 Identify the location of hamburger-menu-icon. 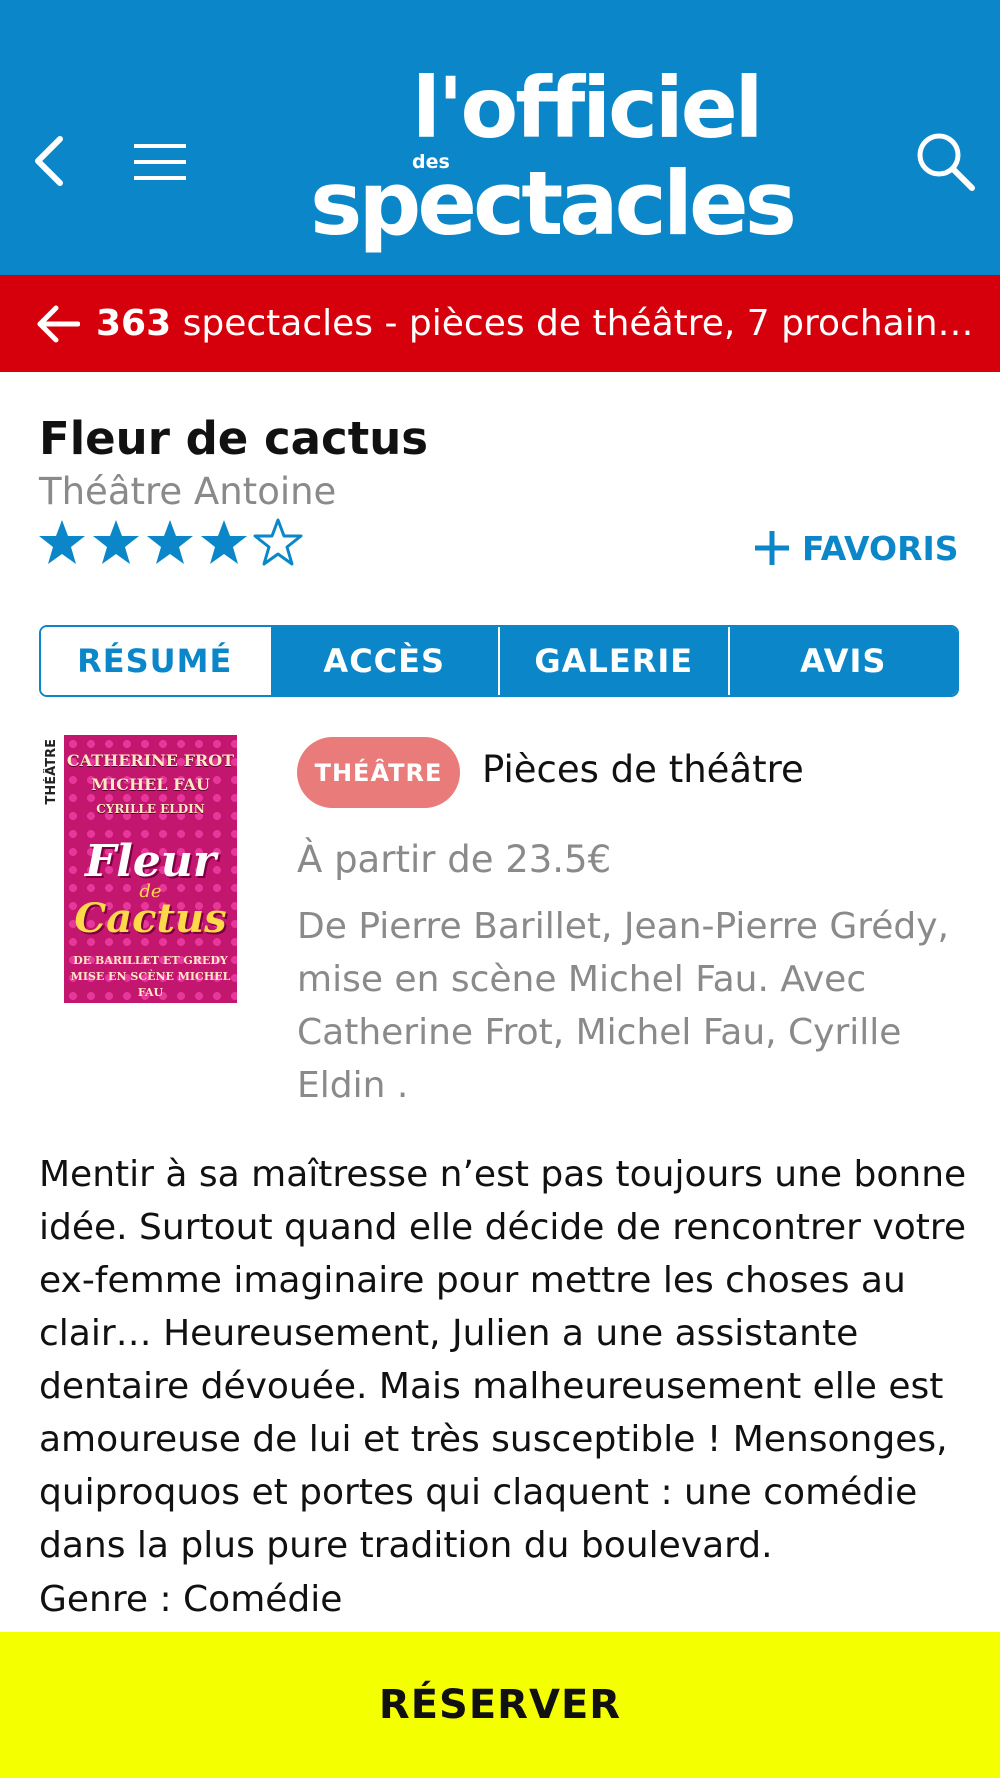
(160, 162).